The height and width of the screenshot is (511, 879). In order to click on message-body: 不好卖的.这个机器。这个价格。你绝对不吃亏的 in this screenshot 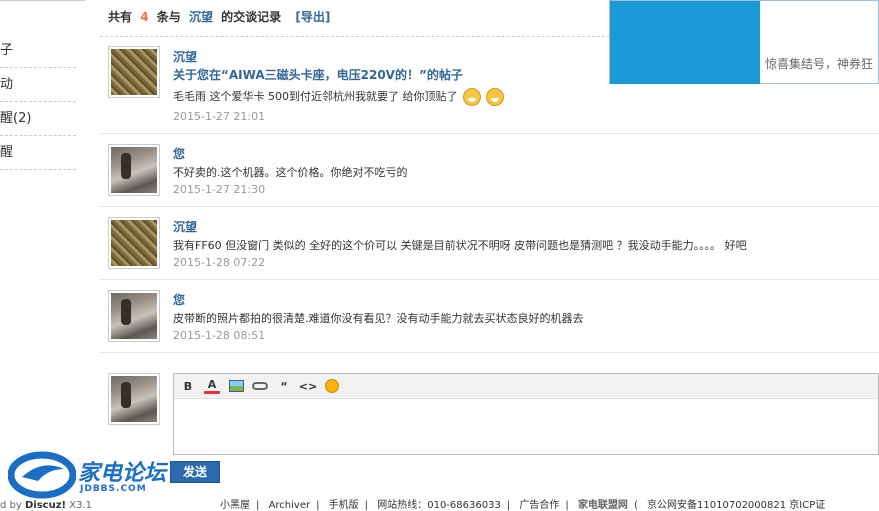, I will do `click(290, 172)`.